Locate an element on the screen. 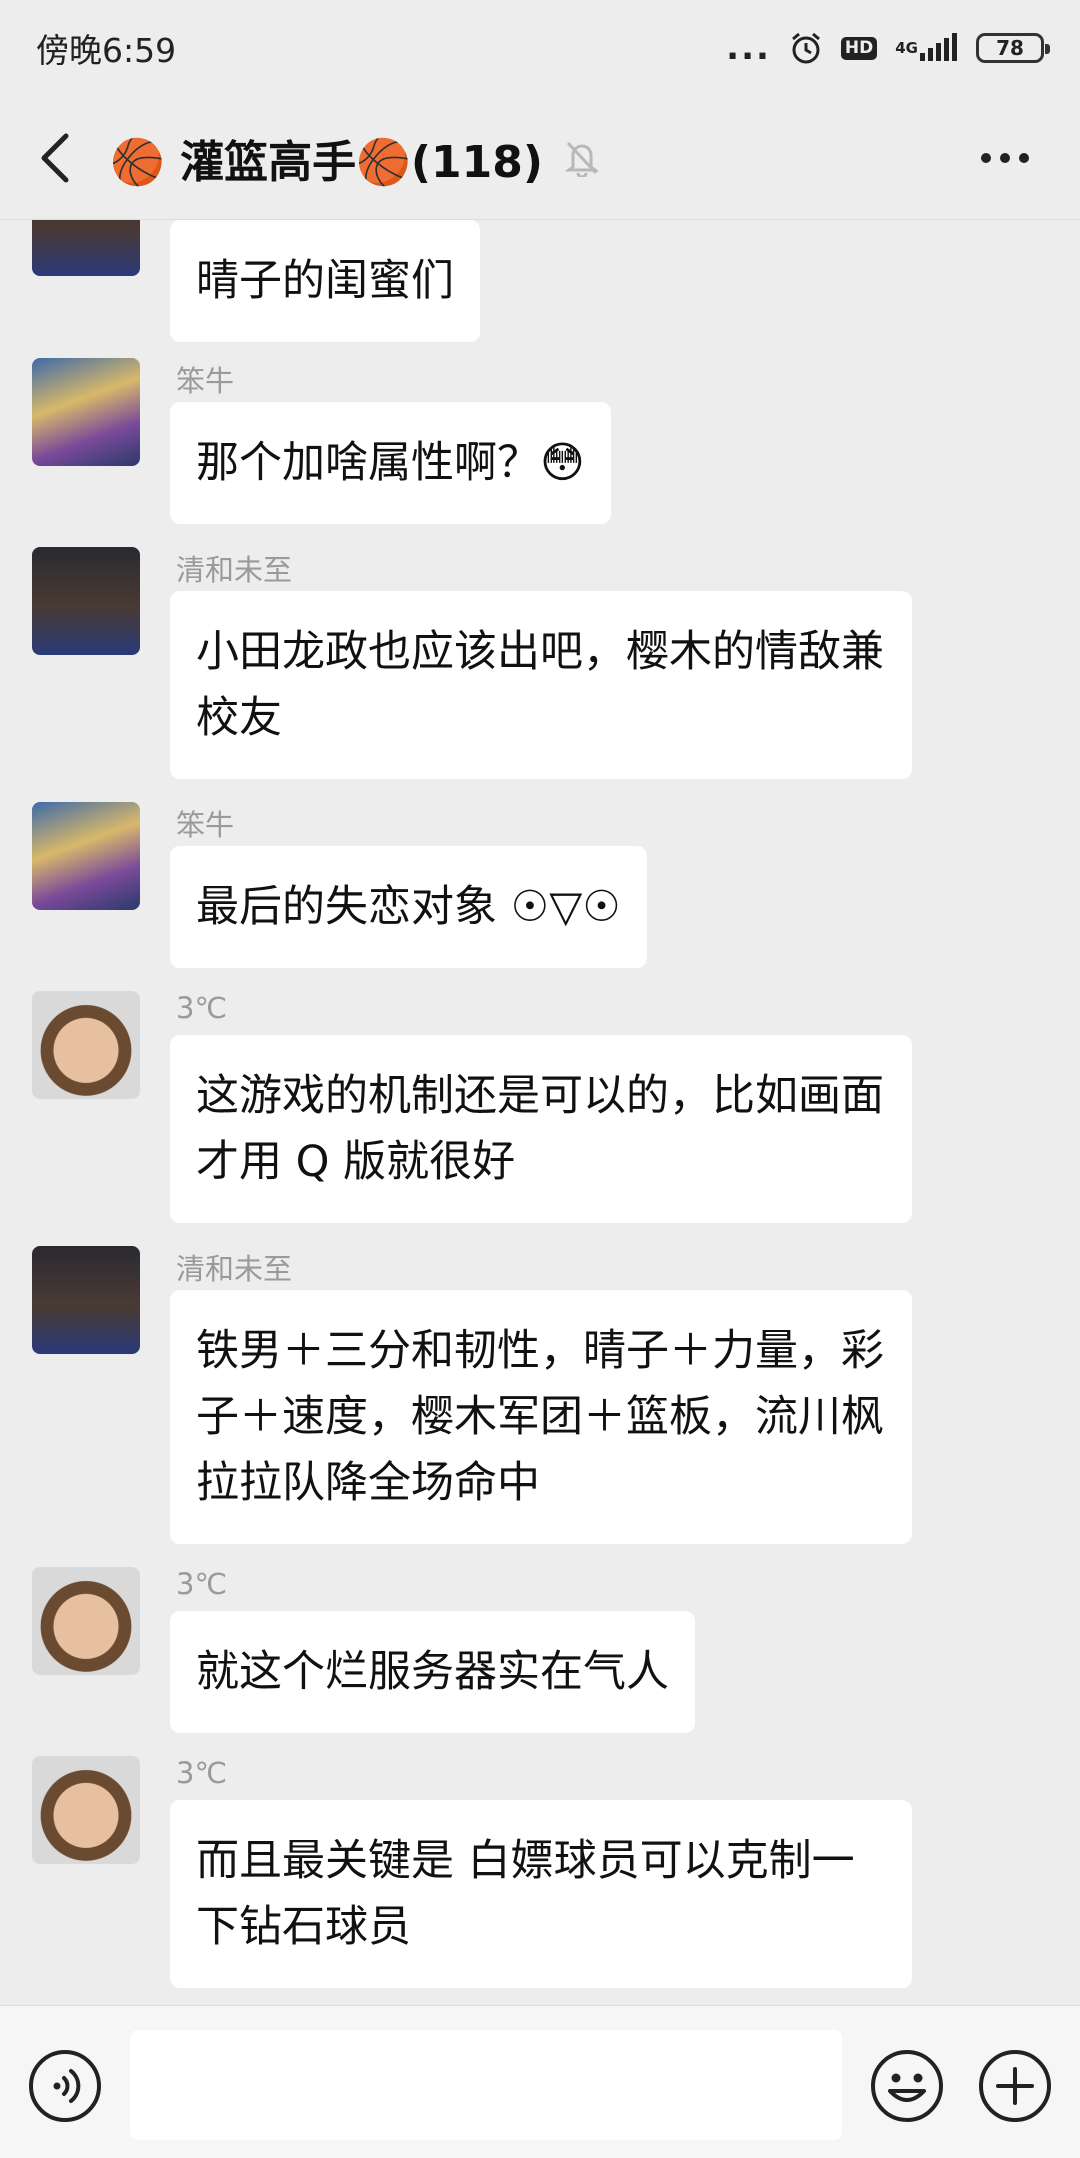 This screenshot has height=2158, width=1080. message-input is located at coordinates (486, 2085).